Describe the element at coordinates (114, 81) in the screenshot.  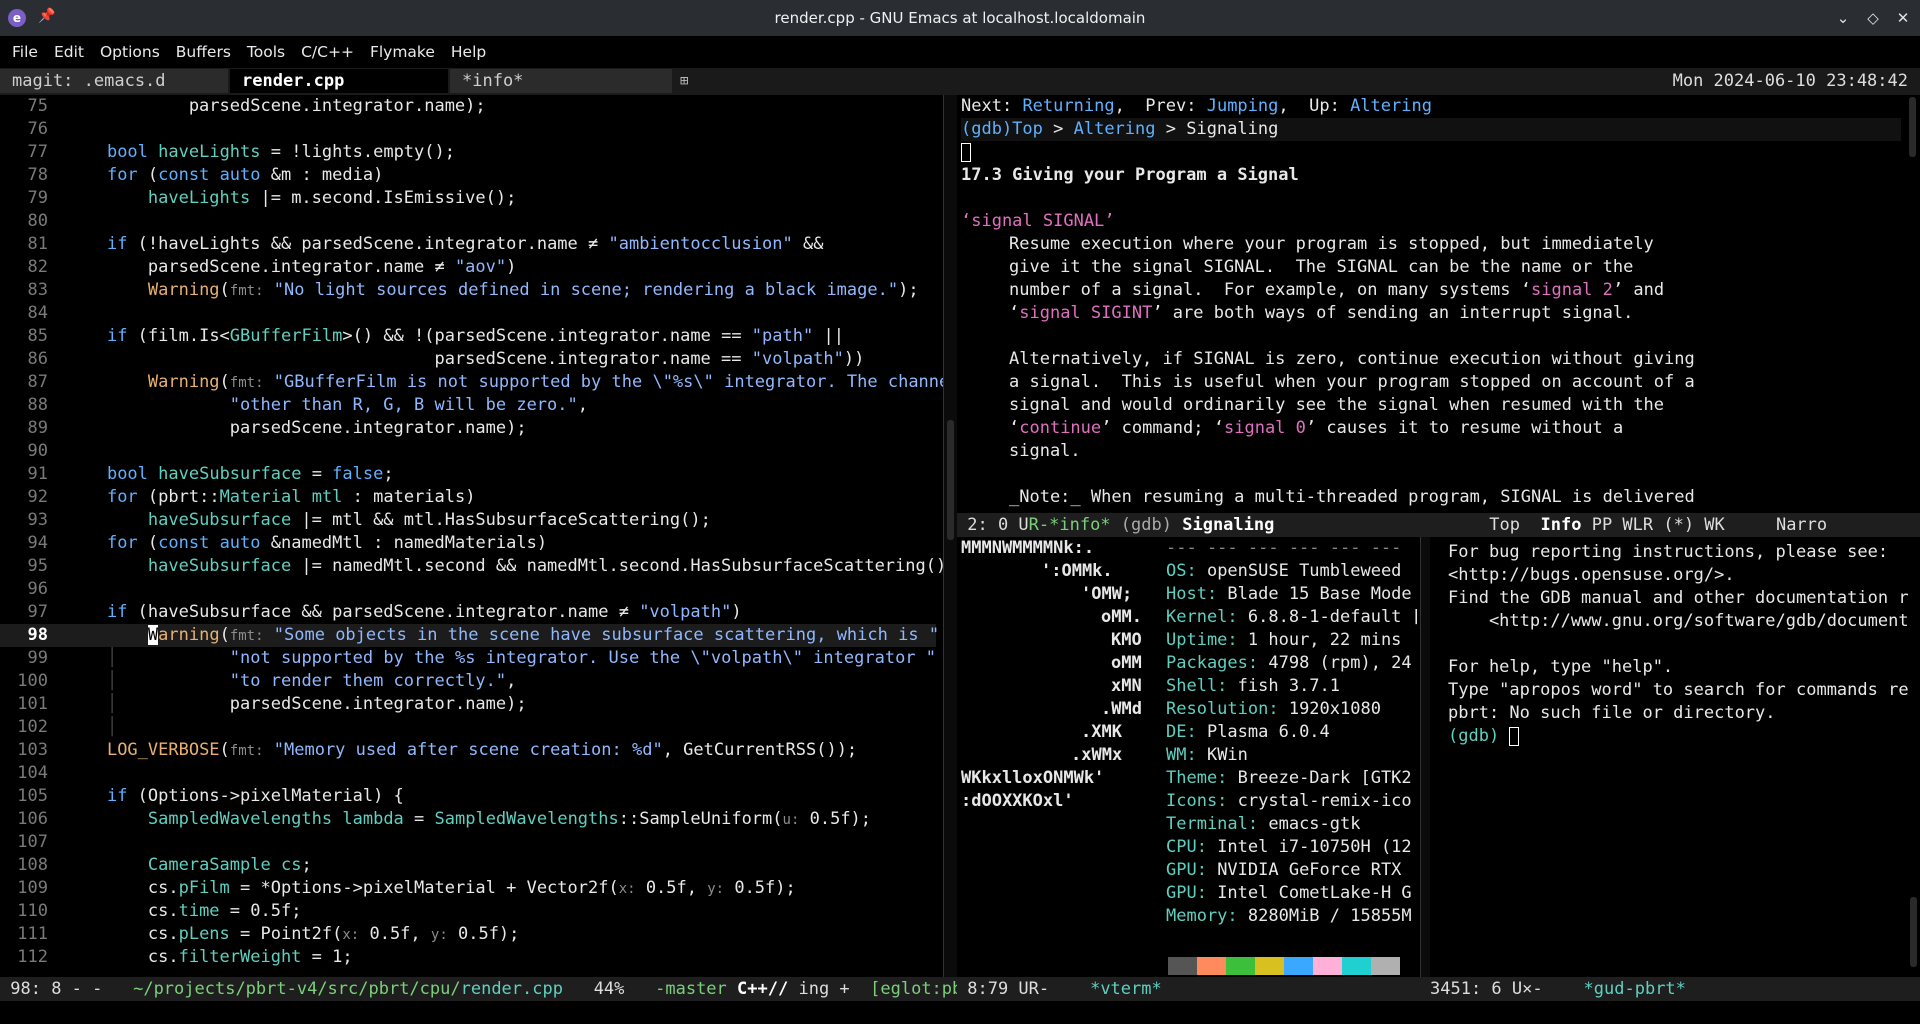
I see `tab-magit: magit: .emacs.d` at that location.